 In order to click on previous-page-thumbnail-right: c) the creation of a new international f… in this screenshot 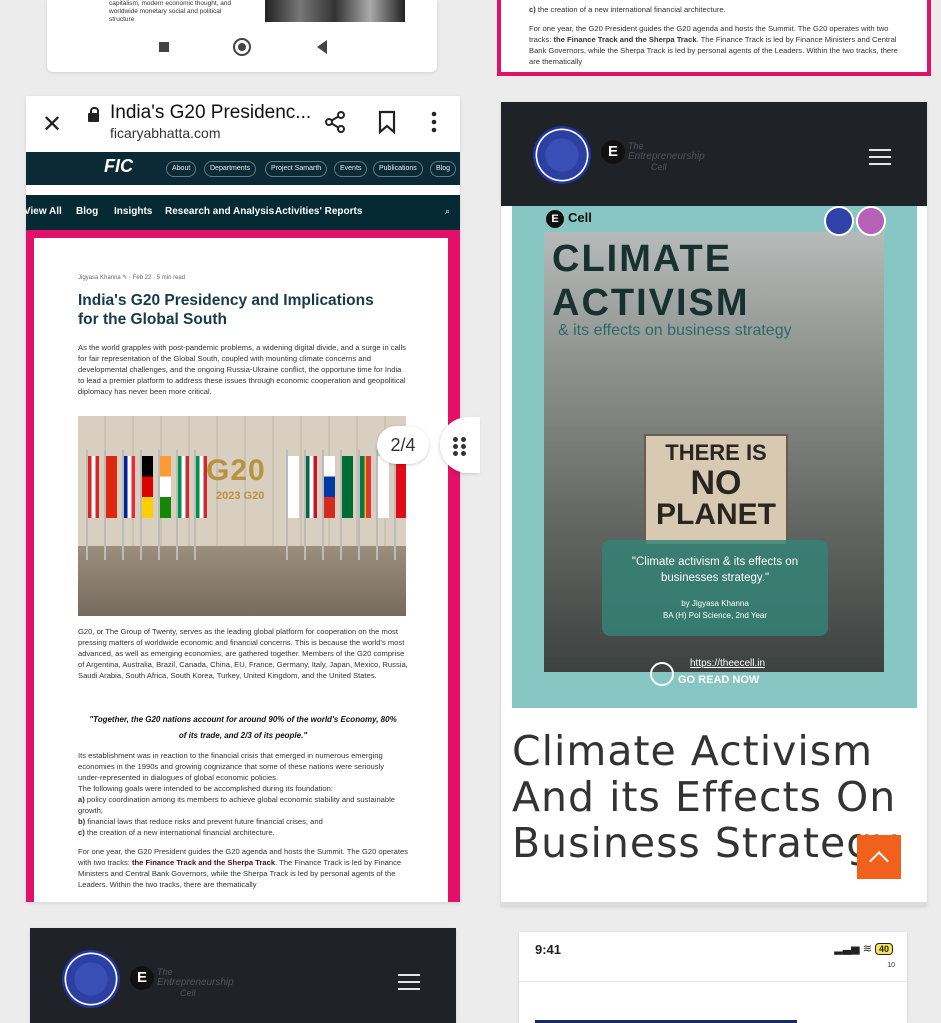, I will do `click(714, 38)`.